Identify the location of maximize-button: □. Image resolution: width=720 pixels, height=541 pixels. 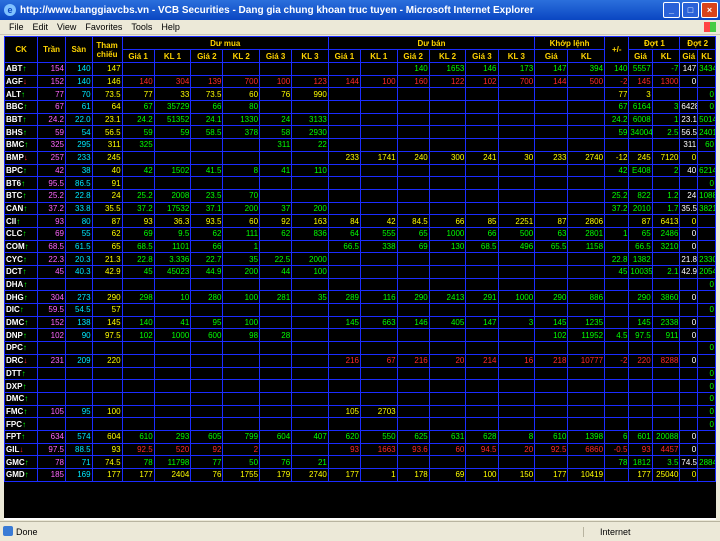
(690, 10).